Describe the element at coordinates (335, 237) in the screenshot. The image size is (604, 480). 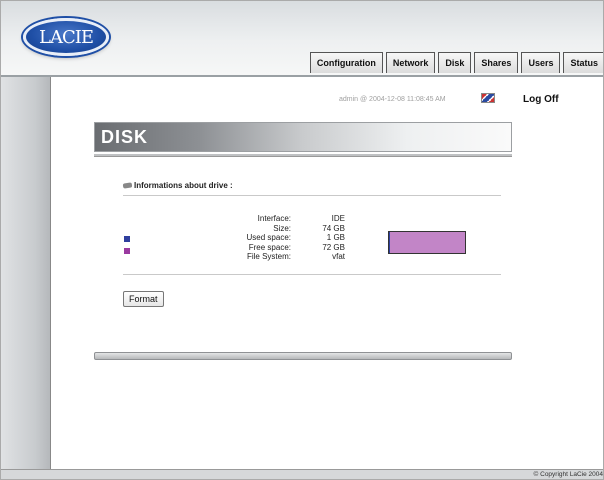
I see `value-used-space: 1 GB` at that location.